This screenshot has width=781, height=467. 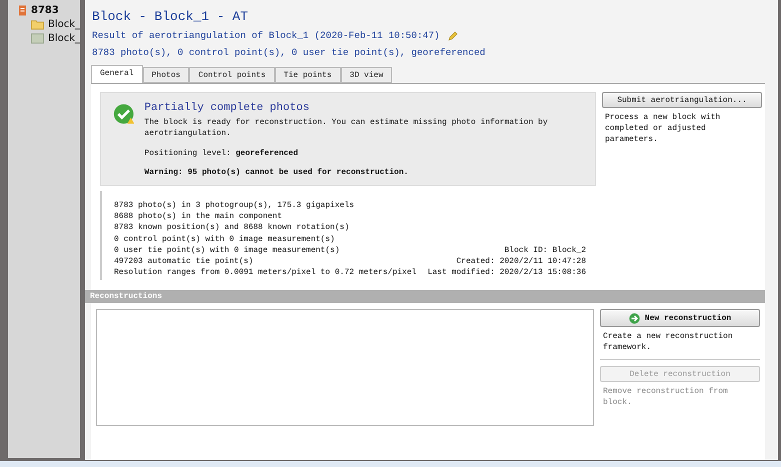 What do you see at coordinates (668, 342) in the screenshot?
I see `action-description: Create a new reconstruction framework.` at bounding box center [668, 342].